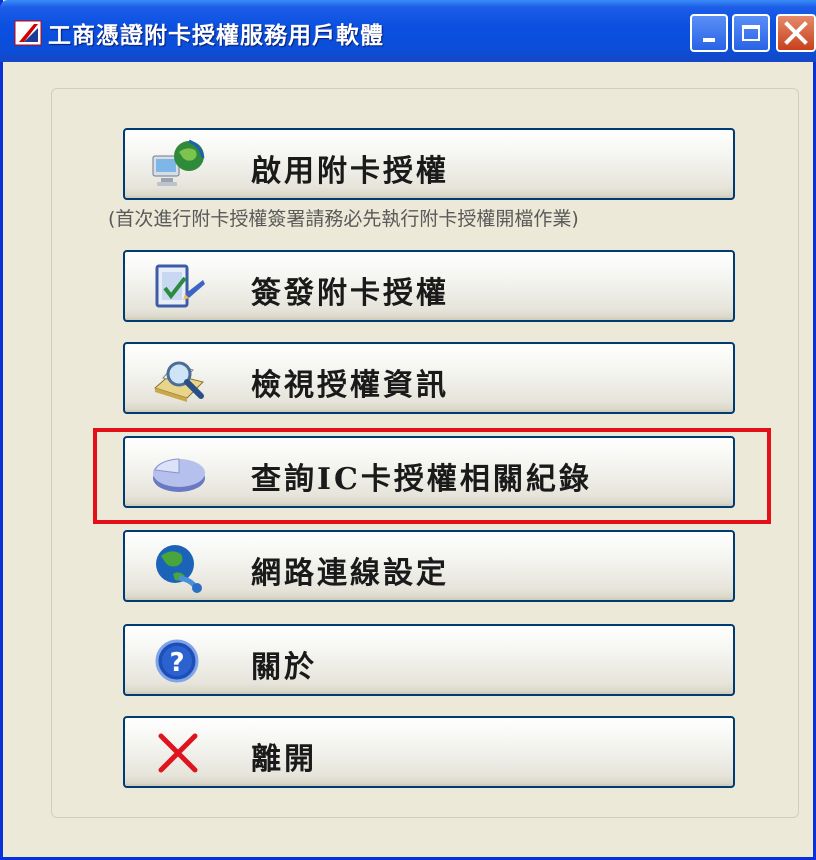 The image size is (816, 860). I want to click on magnifier-document-icon, so click(178, 381).